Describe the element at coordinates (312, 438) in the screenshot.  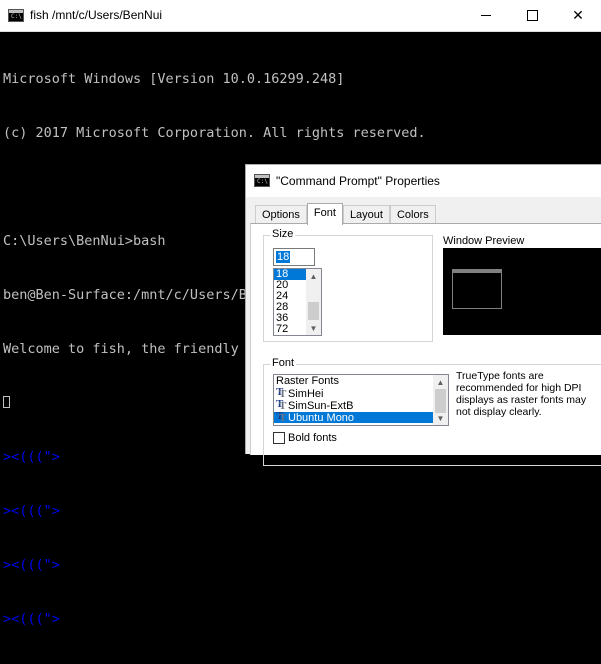
I see `bold-fonts-label: Bold fonts` at that location.